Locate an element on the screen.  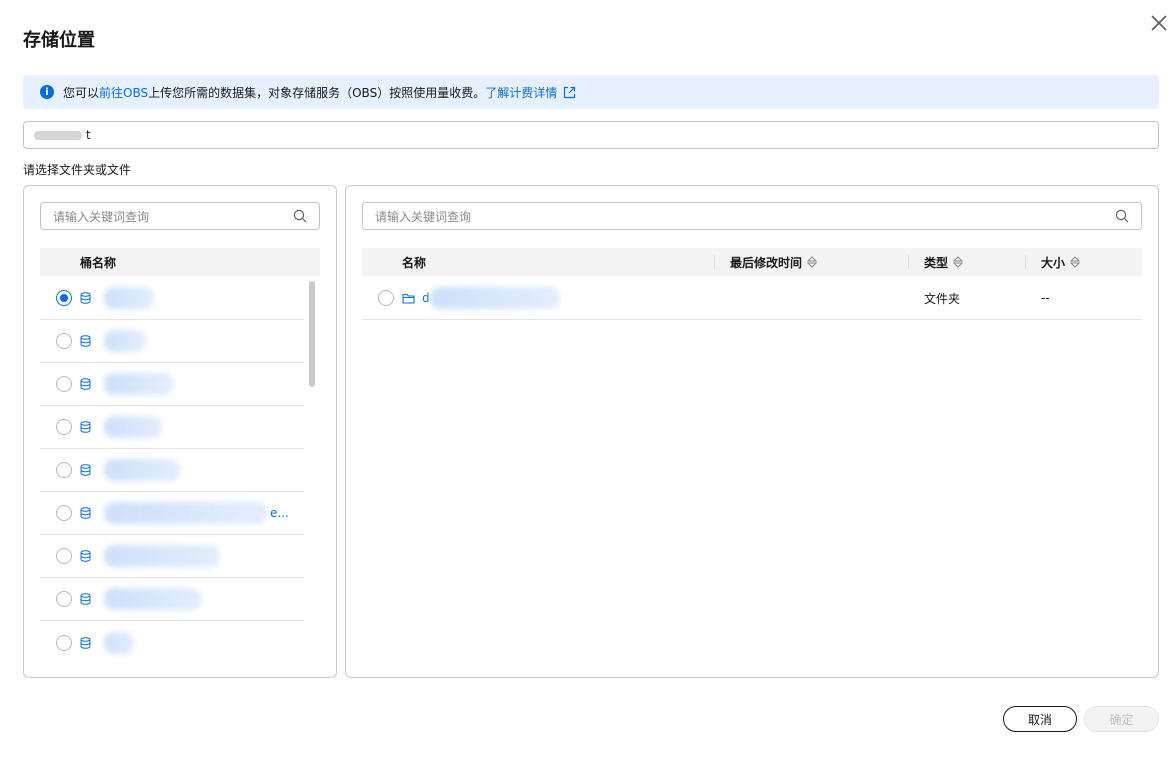
file-search-input: 请输入关键词查询 is located at coordinates (752, 216).